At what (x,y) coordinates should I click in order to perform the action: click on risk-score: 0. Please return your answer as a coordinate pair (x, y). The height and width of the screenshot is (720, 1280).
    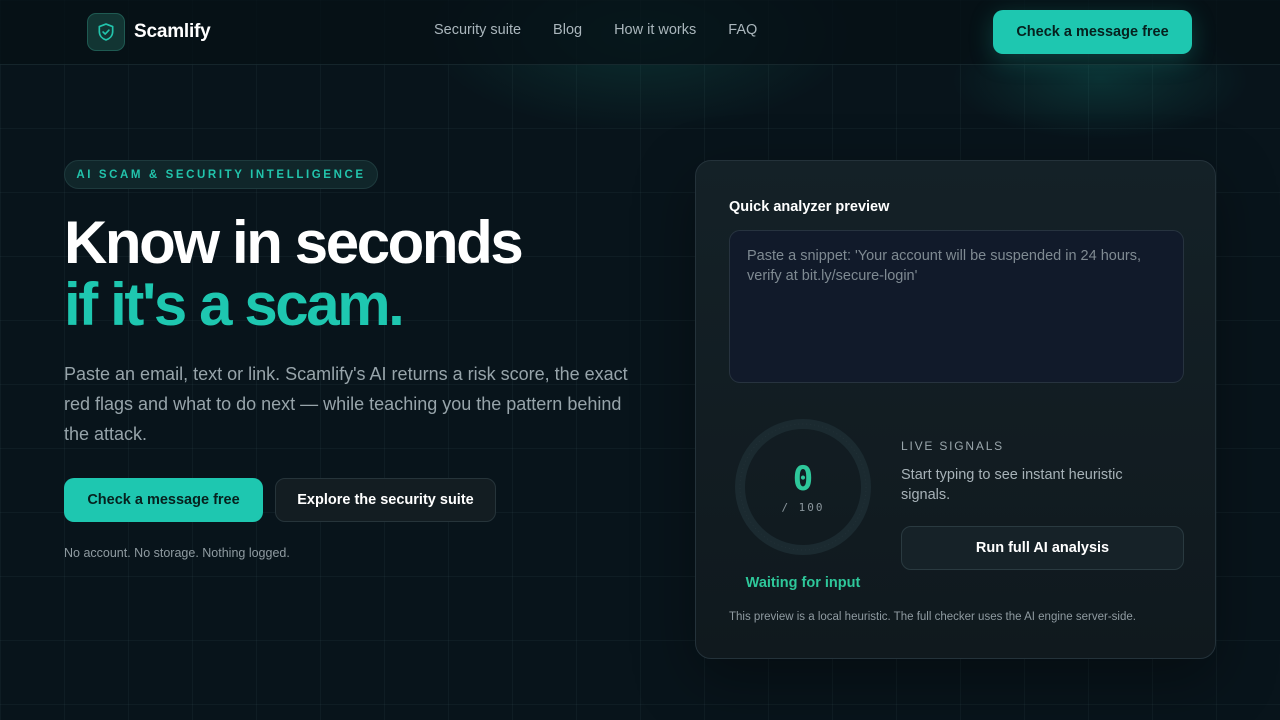
    Looking at the image, I should click on (803, 479).